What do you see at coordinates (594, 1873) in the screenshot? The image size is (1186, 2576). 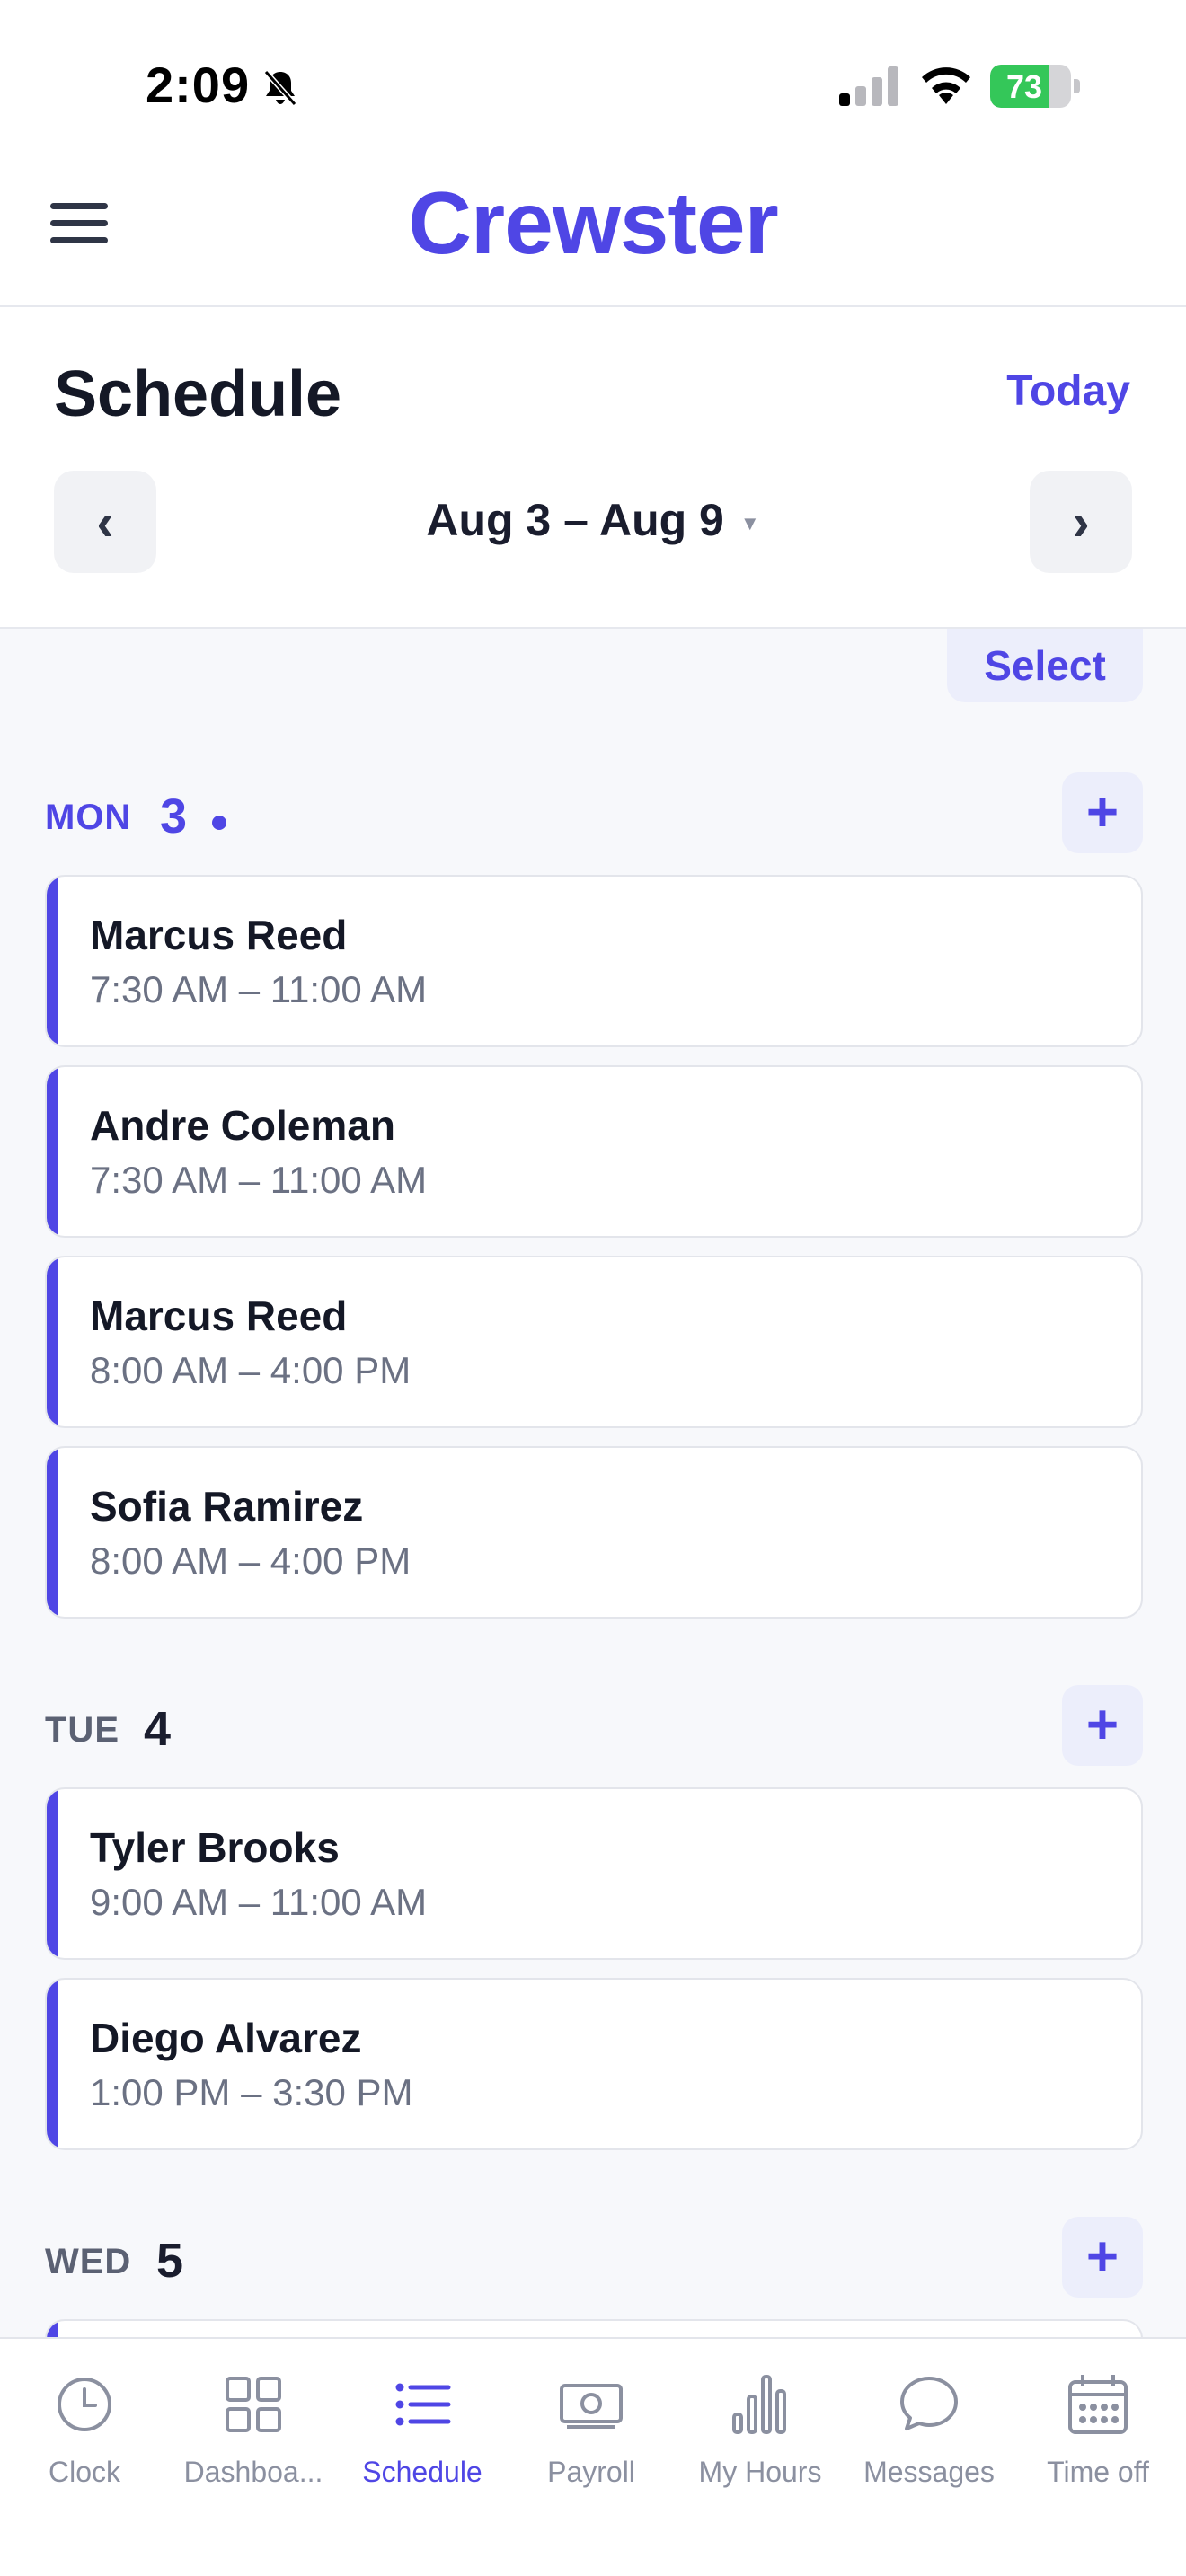 I see `shift-card: Tyler Brooks 9:00 AM – 11:00 AM` at bounding box center [594, 1873].